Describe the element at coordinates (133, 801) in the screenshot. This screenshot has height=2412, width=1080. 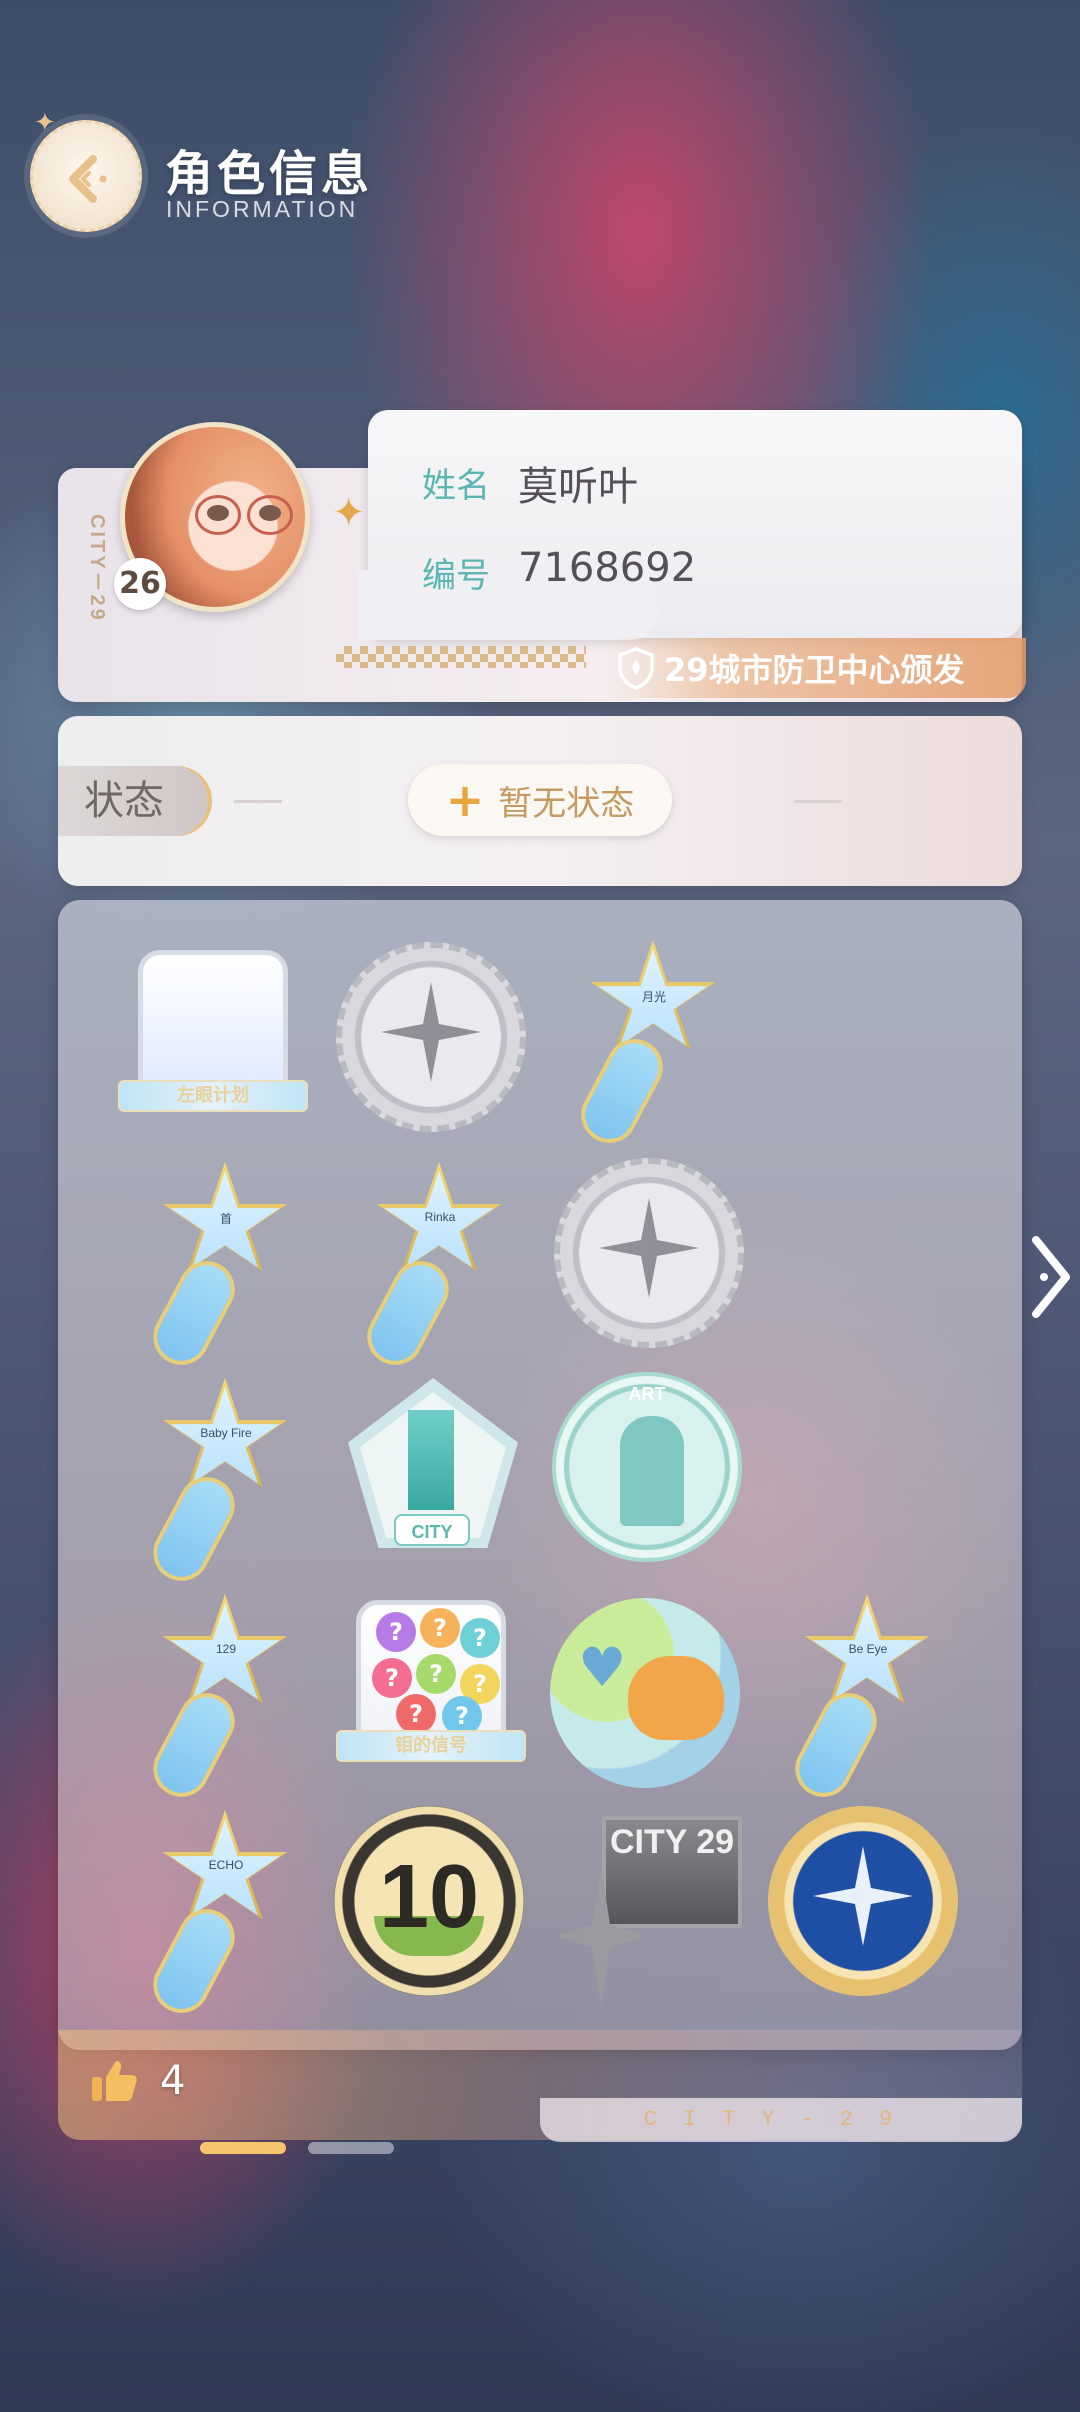
I see `status-label: 状态` at that location.